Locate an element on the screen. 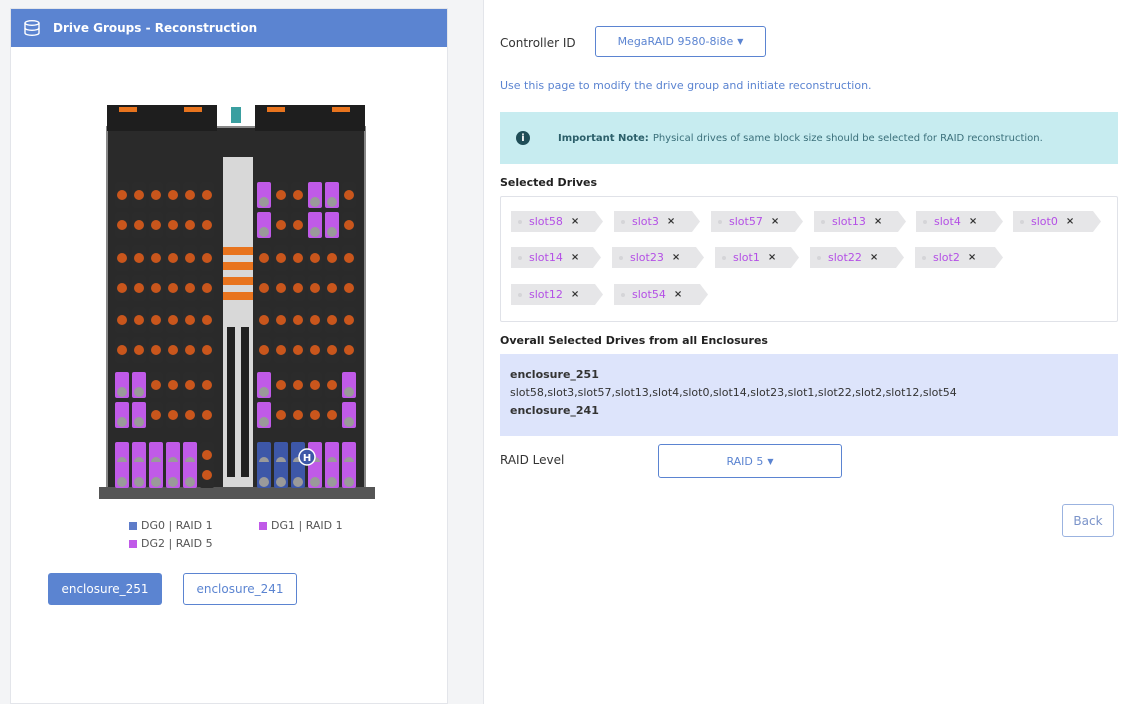  selected-drives-title: Selected Drives is located at coordinates (549, 182).